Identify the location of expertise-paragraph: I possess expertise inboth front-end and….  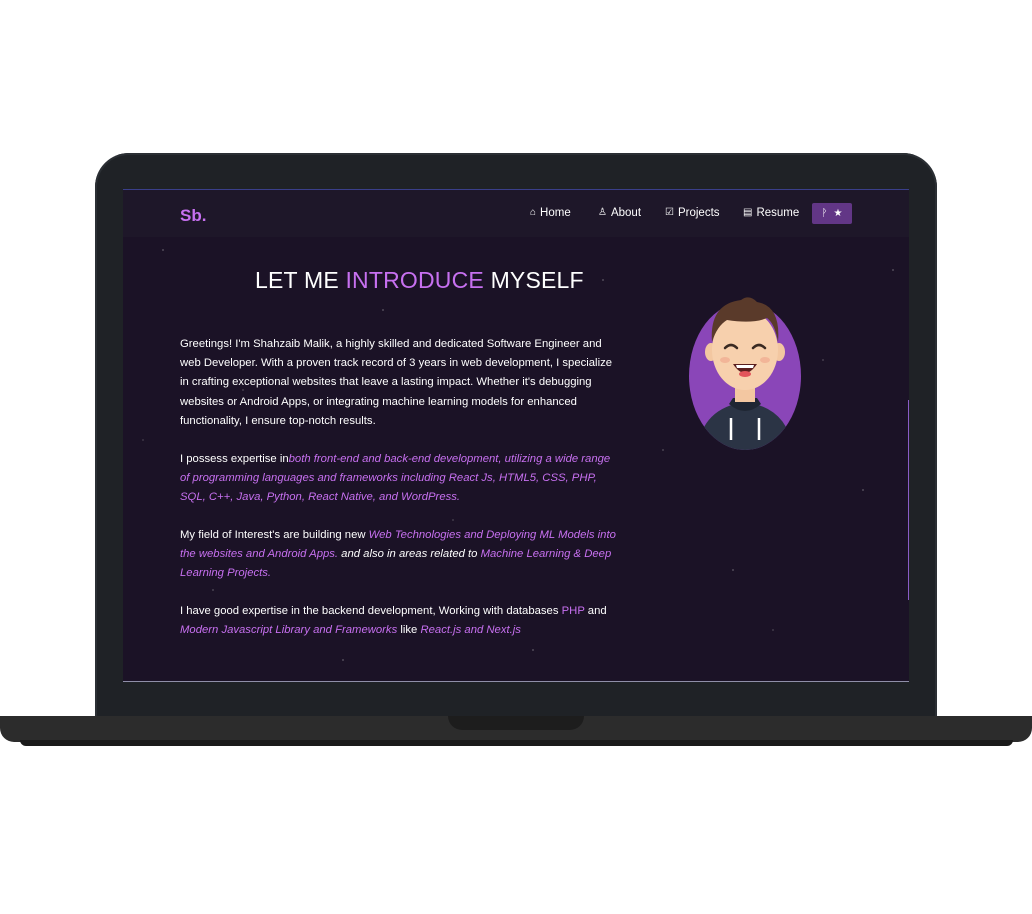
(400, 479).